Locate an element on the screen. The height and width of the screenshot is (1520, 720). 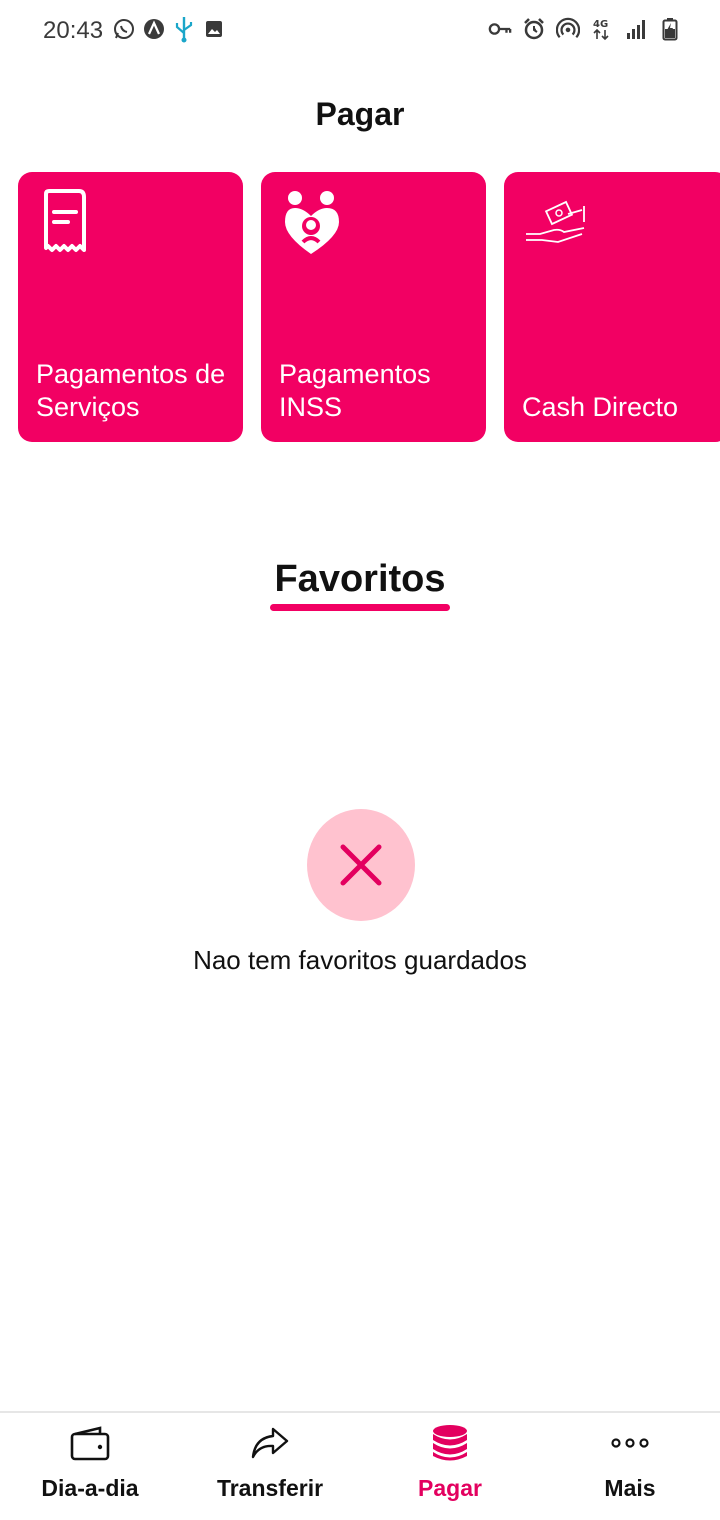
receipt-icon is located at coordinates (65, 220).